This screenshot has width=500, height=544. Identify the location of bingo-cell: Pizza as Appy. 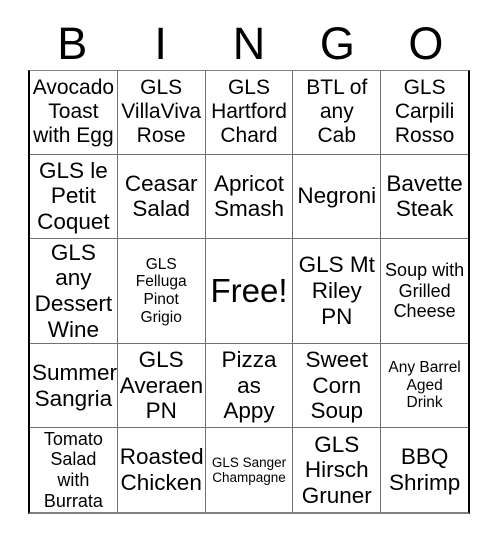
(250, 385).